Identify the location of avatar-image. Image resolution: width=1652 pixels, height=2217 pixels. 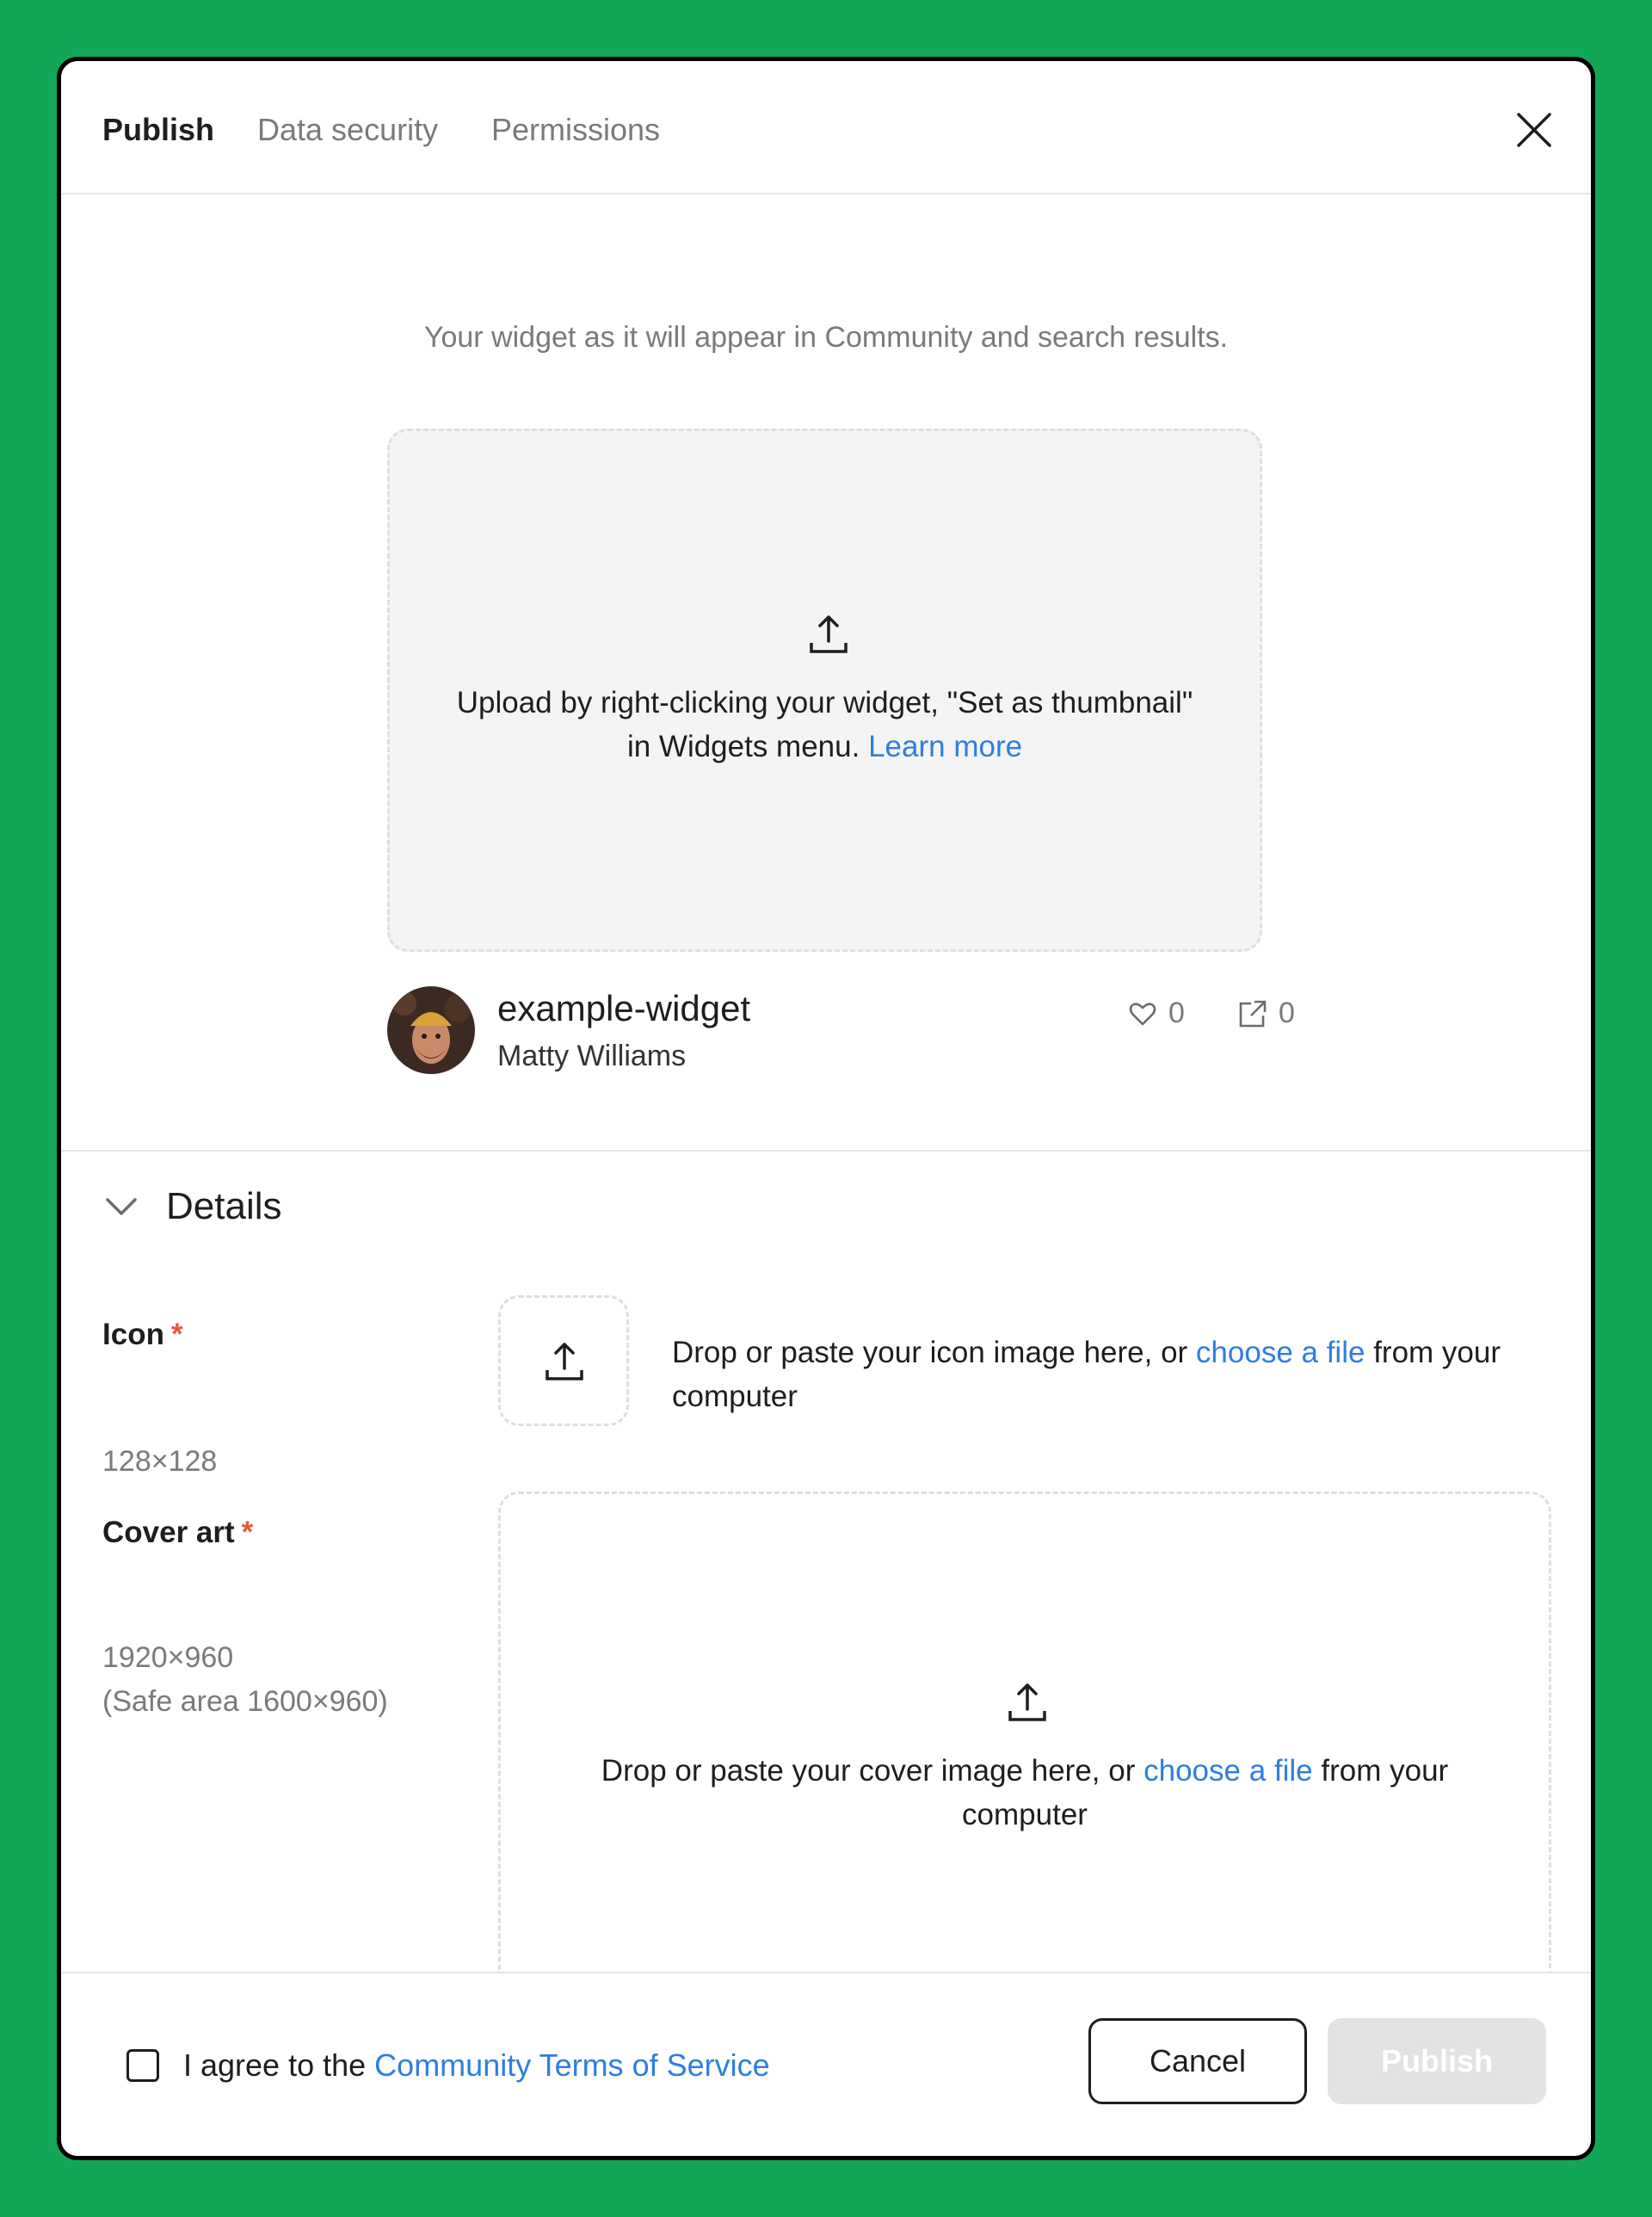
(431, 1030).